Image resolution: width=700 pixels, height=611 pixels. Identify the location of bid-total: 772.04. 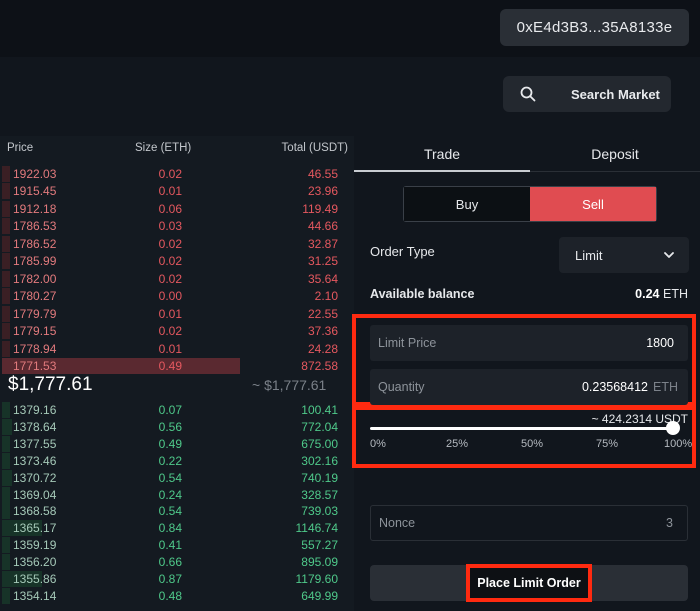
(319, 426).